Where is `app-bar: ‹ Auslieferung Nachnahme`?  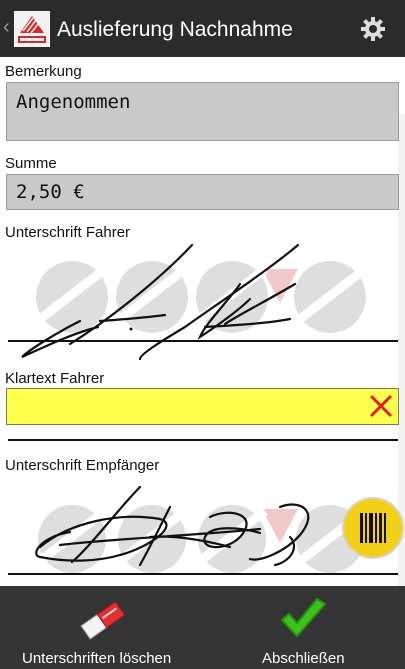
app-bar: ‹ Auslieferung Nachnahme is located at coordinates (202, 28).